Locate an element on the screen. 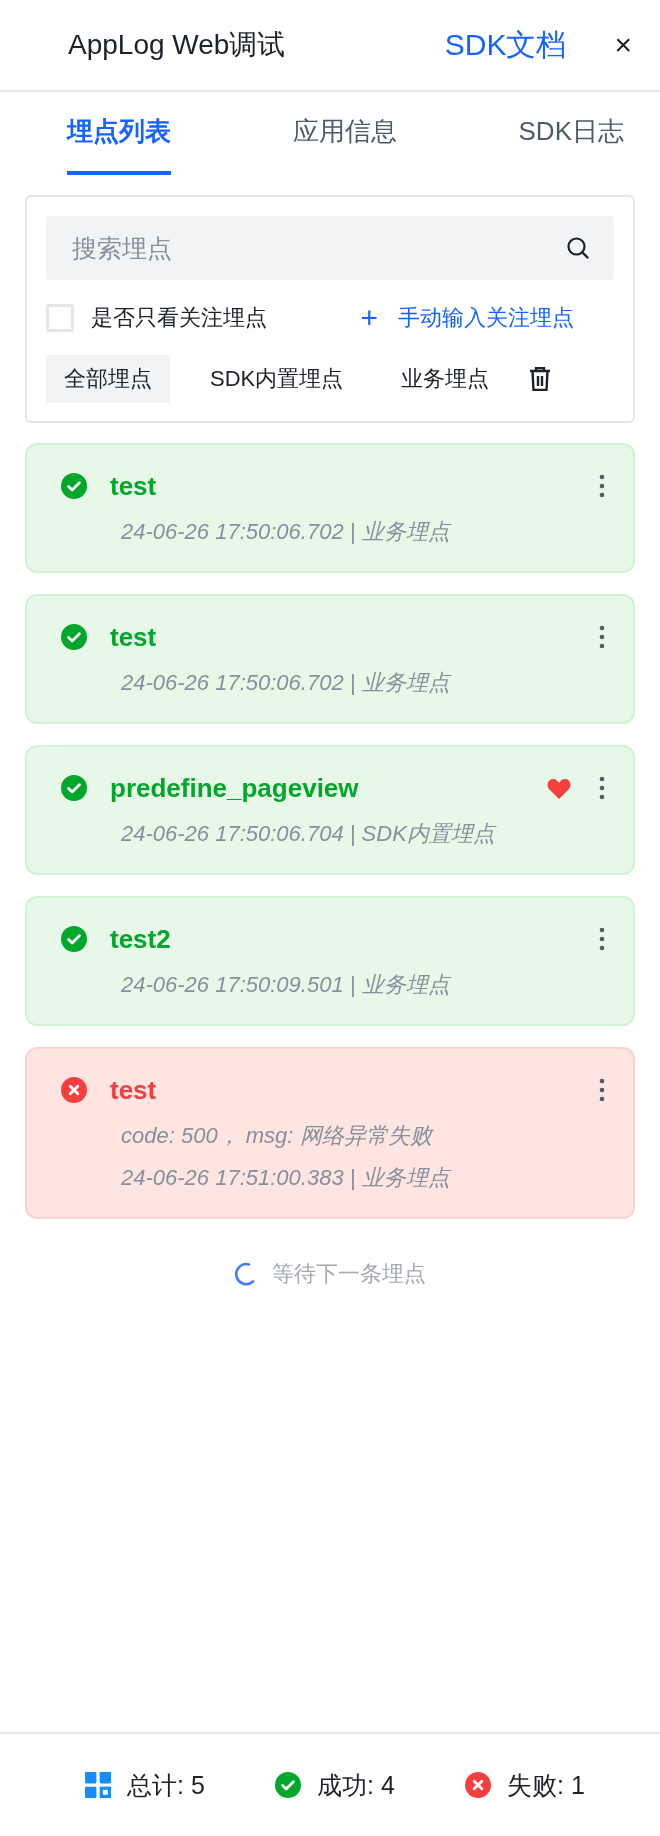  event-card: test code: 500， msg: 网络异常失败 24-06-26 17:51:00.383 | 业务埋点 is located at coordinates (330, 1133).